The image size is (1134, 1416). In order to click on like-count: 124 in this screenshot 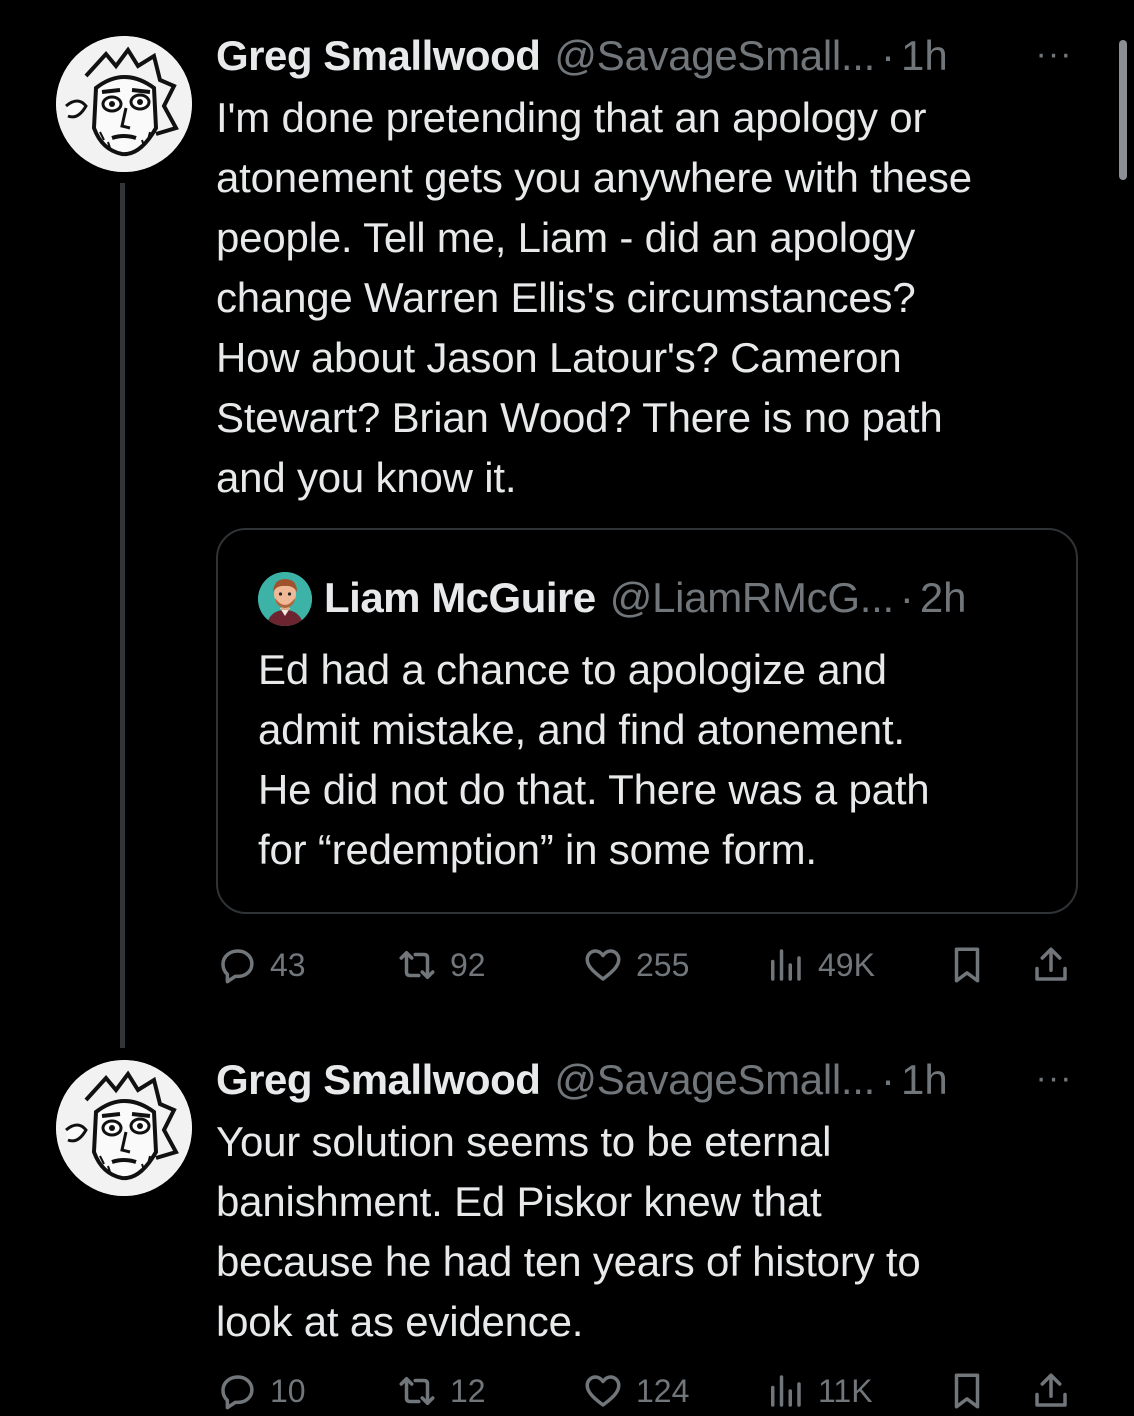, I will do `click(663, 1390)`.